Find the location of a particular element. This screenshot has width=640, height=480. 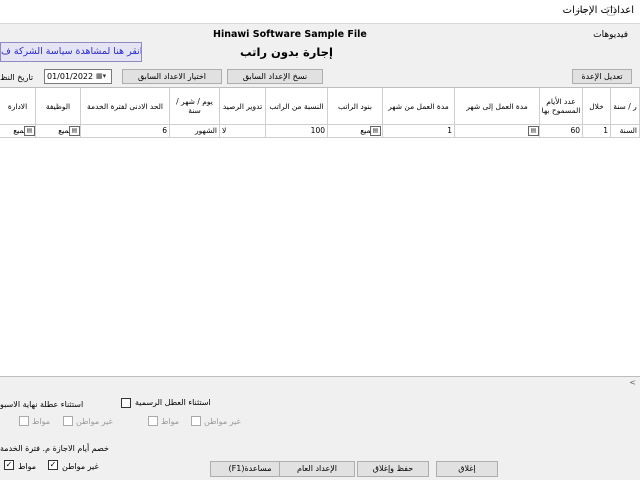

weekend-non-citizen-label: غير مواطن is located at coordinates (94, 421).